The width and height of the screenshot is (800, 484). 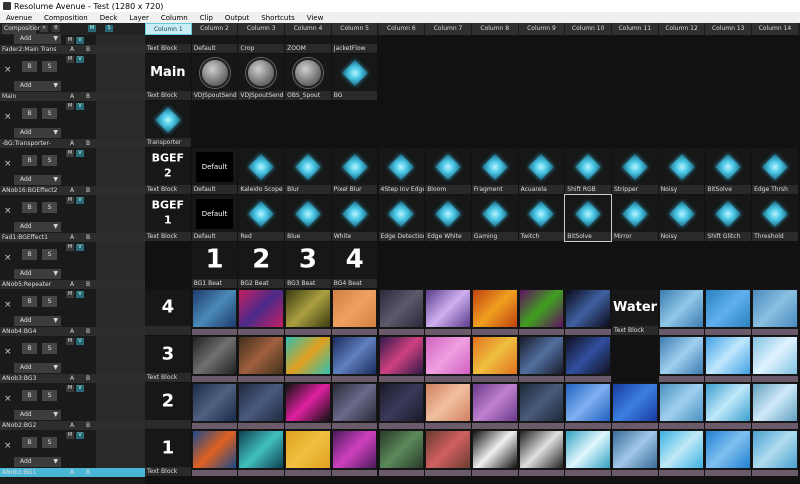 What do you see at coordinates (214, 312) in the screenshot?
I see `clip-r7-c2` at bounding box center [214, 312].